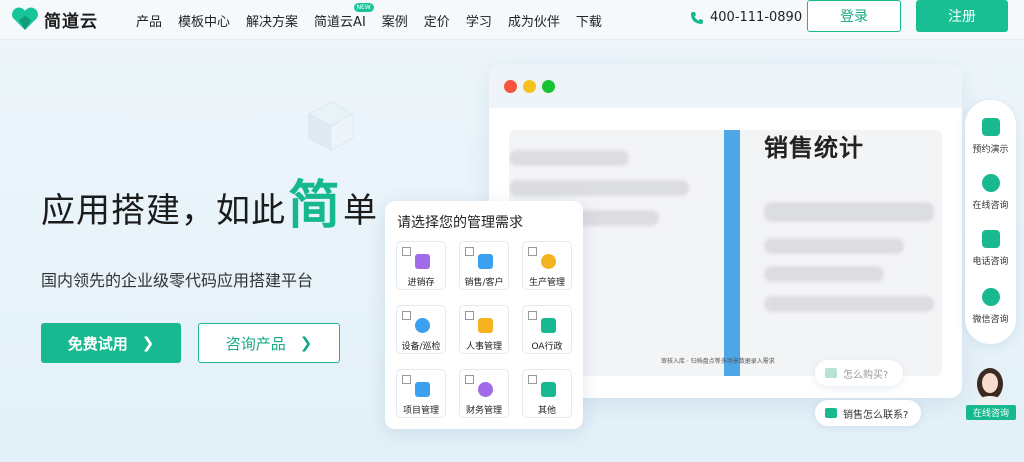  What do you see at coordinates (395, 20) in the screenshot?
I see `nav-item-cases: 案例` at bounding box center [395, 20].